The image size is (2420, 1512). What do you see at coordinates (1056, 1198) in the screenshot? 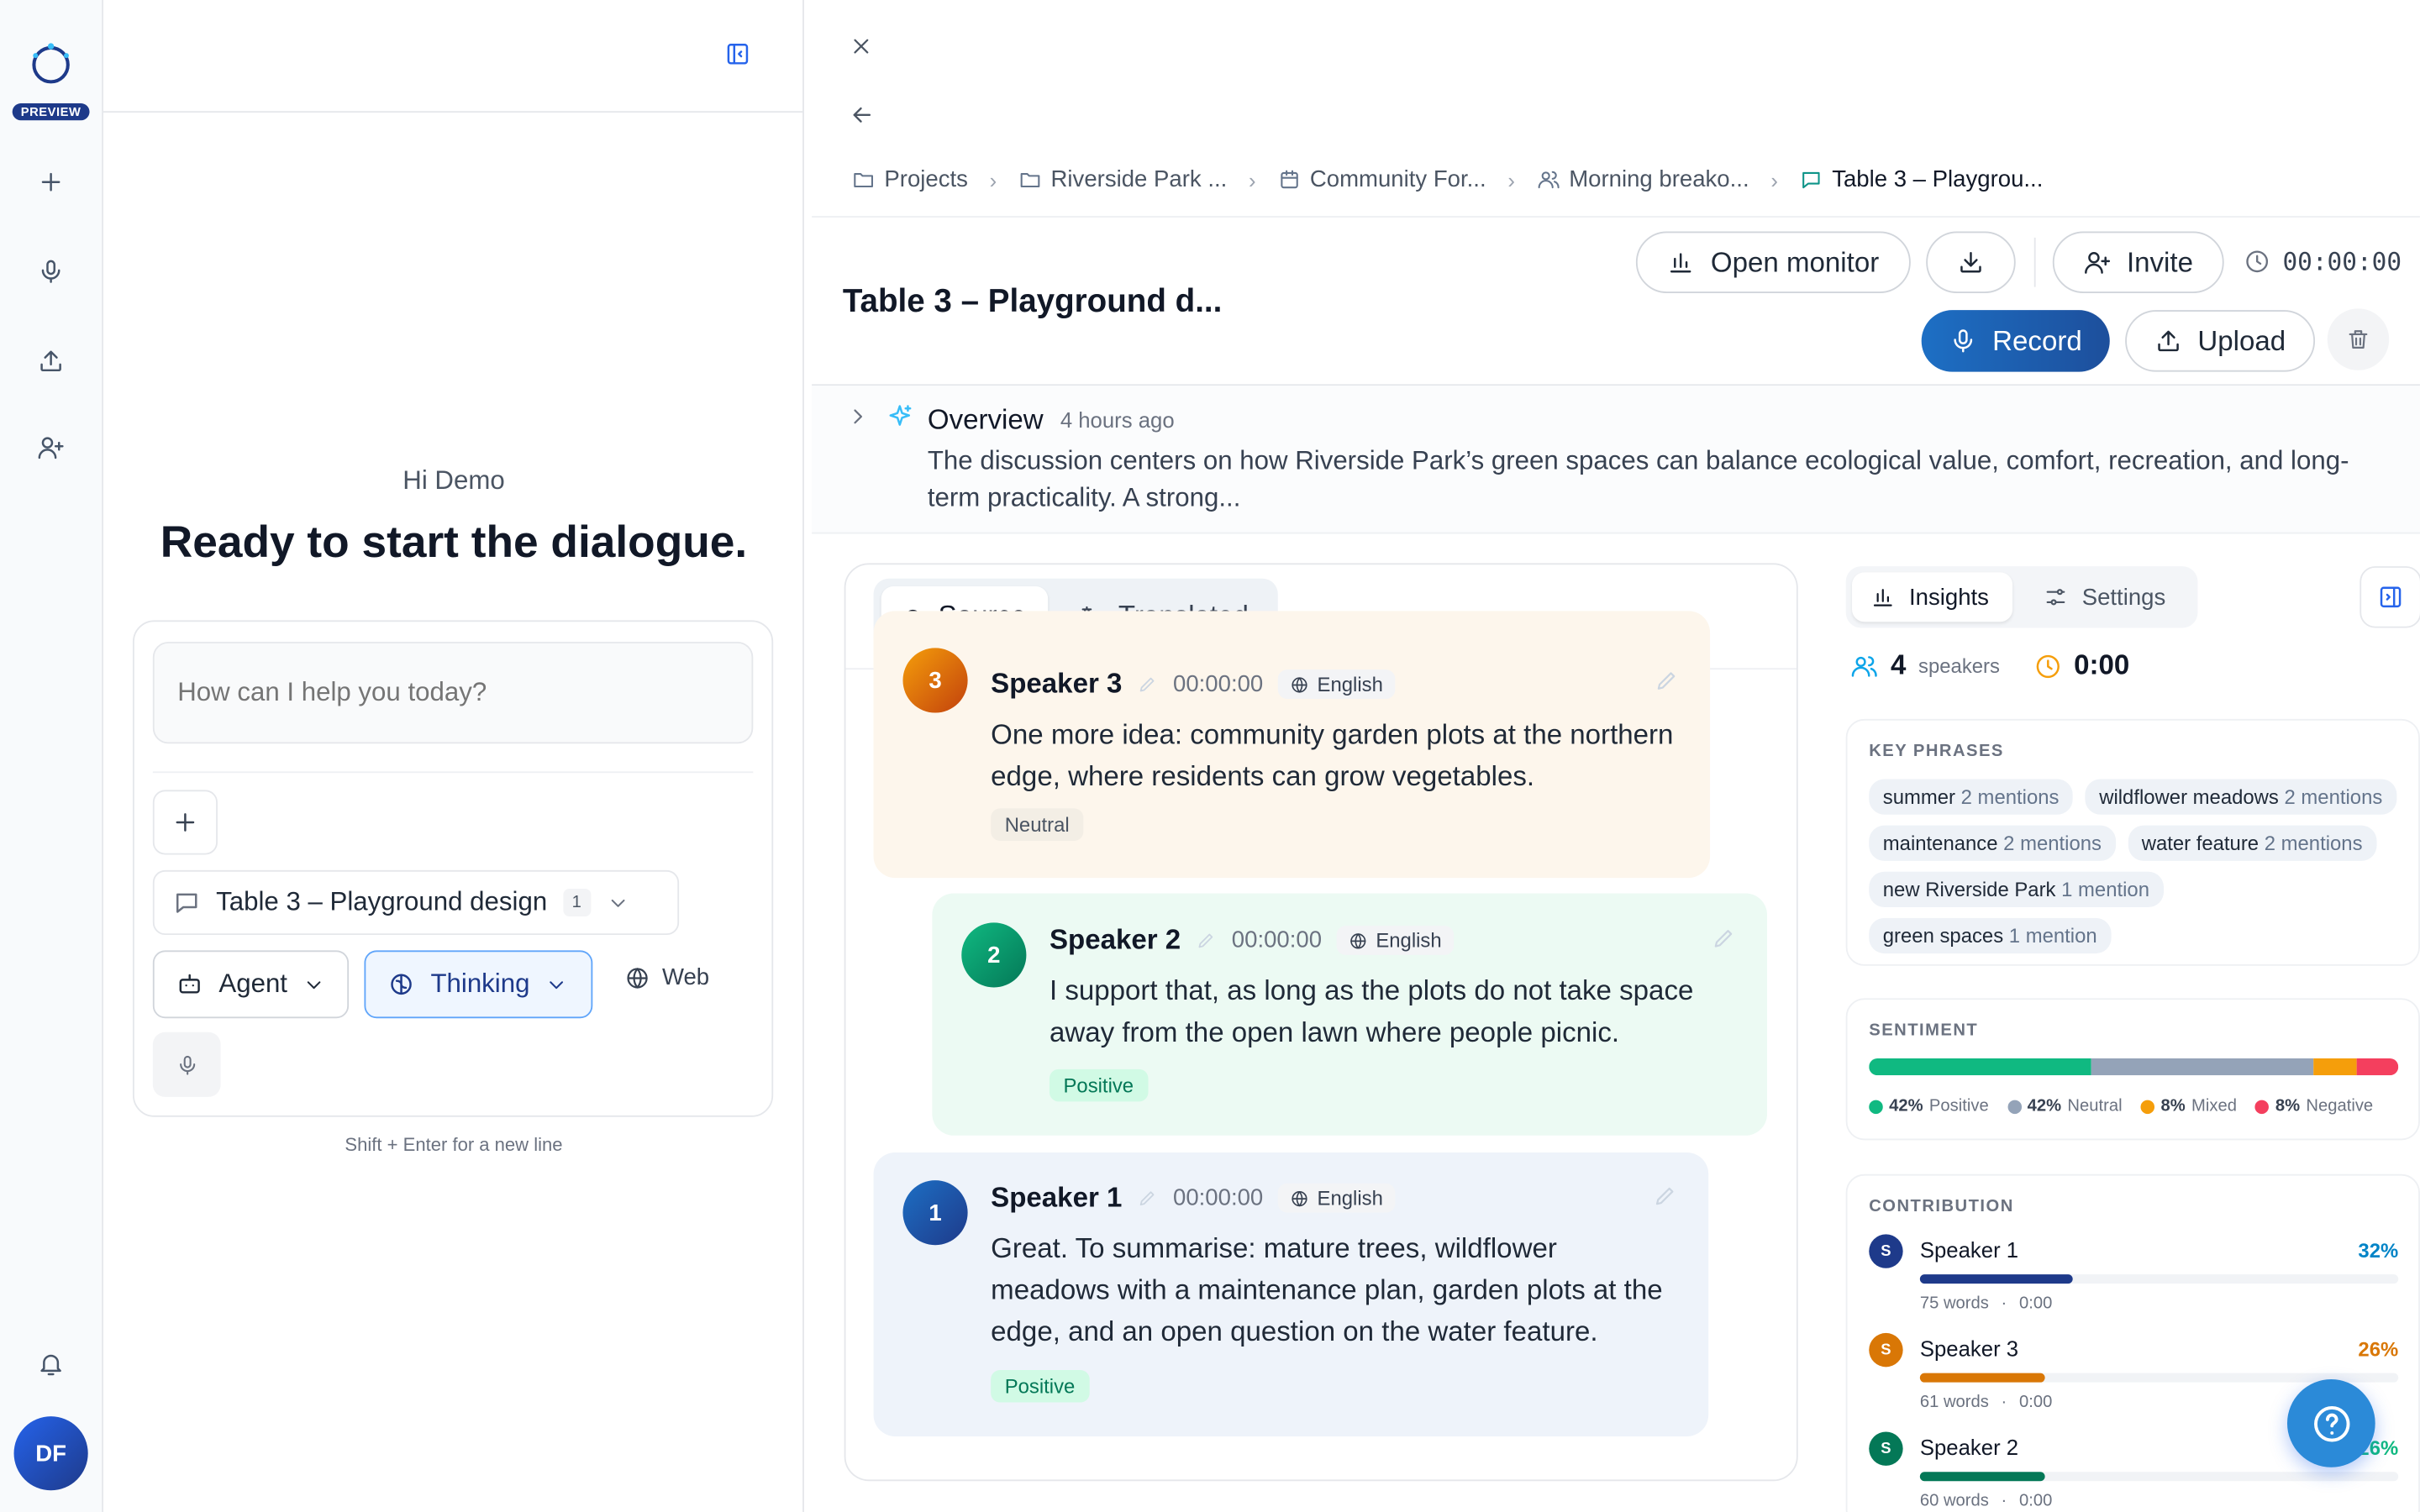
I see `speaker-name: Speaker 1` at bounding box center [1056, 1198].